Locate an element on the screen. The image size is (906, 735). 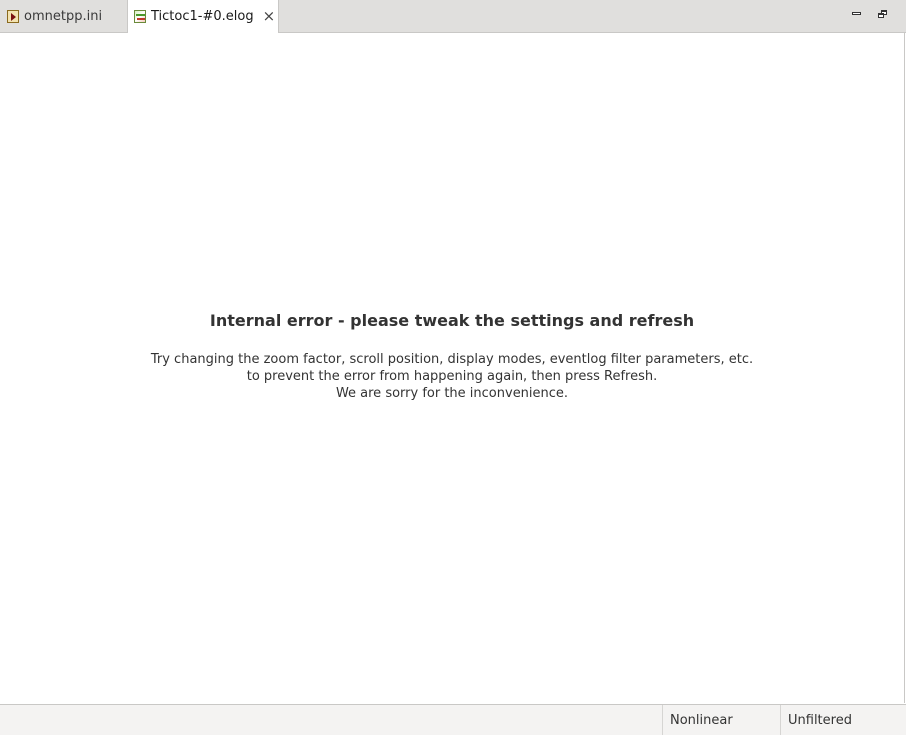
filter-status: Unfiltered is located at coordinates (843, 720).